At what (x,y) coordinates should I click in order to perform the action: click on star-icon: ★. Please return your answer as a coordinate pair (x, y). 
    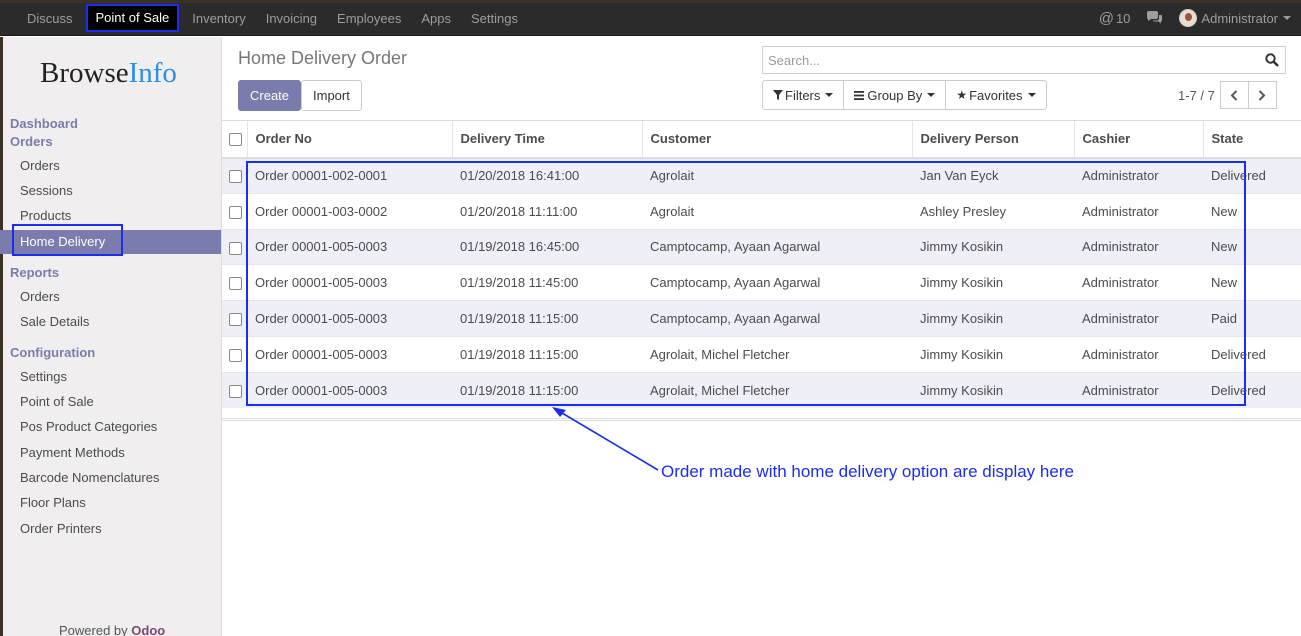
    Looking at the image, I should click on (962, 95).